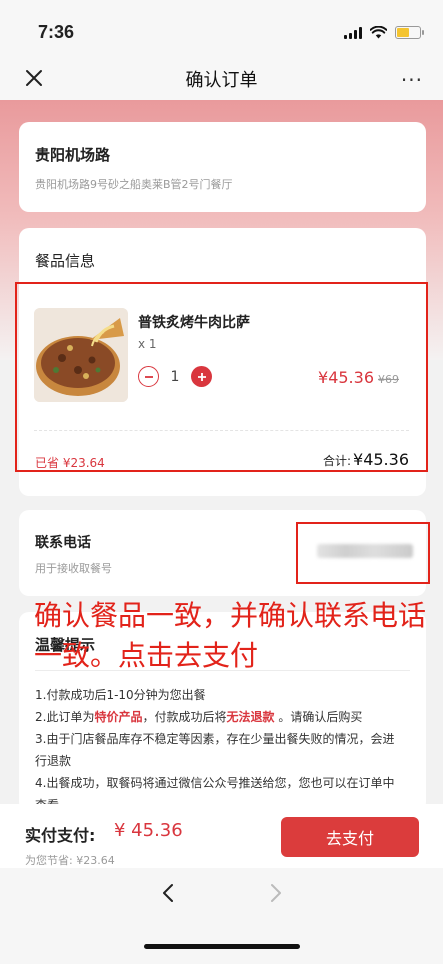 This screenshot has height=964, width=443. Describe the element at coordinates (221, 836) in the screenshot. I see `payment-bar: 实付支付: ¥ 45.36 为您节省: ¥23.64 去支付` at that location.